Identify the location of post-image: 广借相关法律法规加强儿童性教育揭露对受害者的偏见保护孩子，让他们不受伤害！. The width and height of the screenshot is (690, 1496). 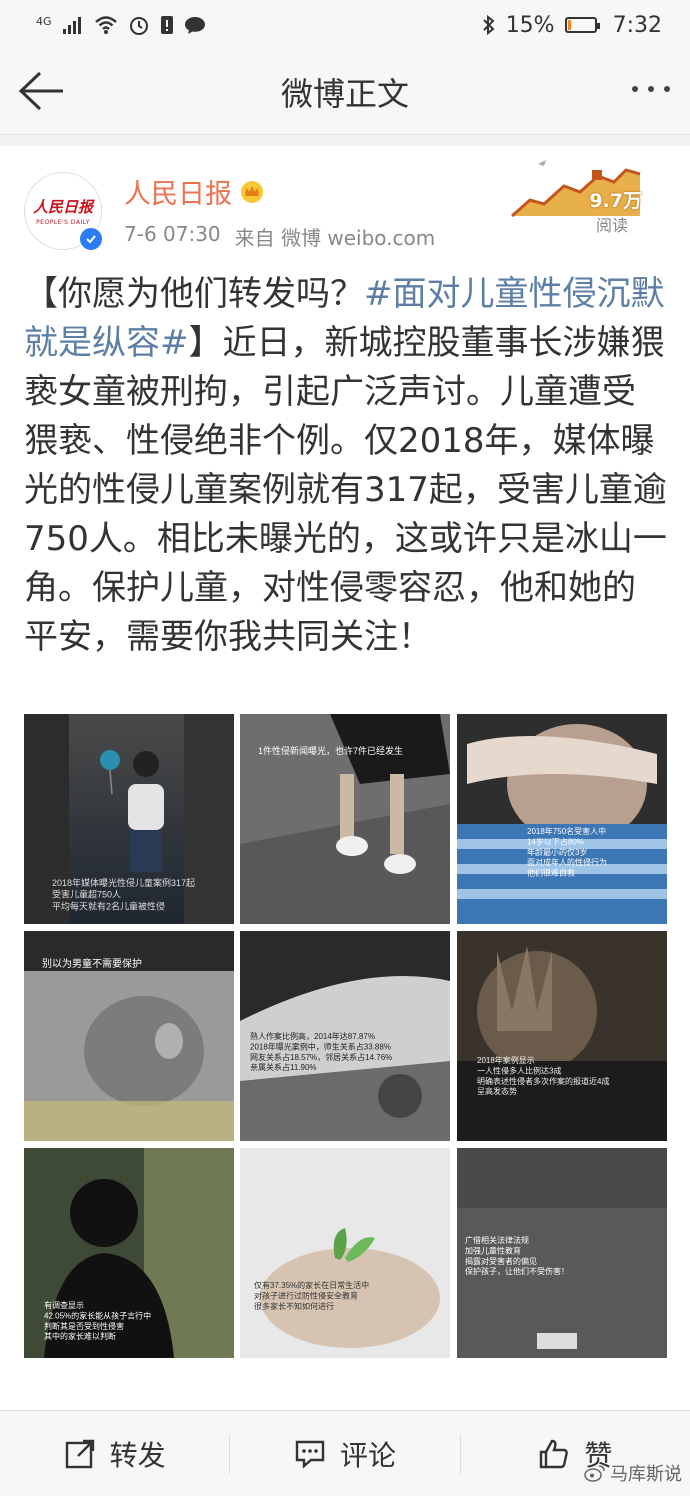
(562, 1253).